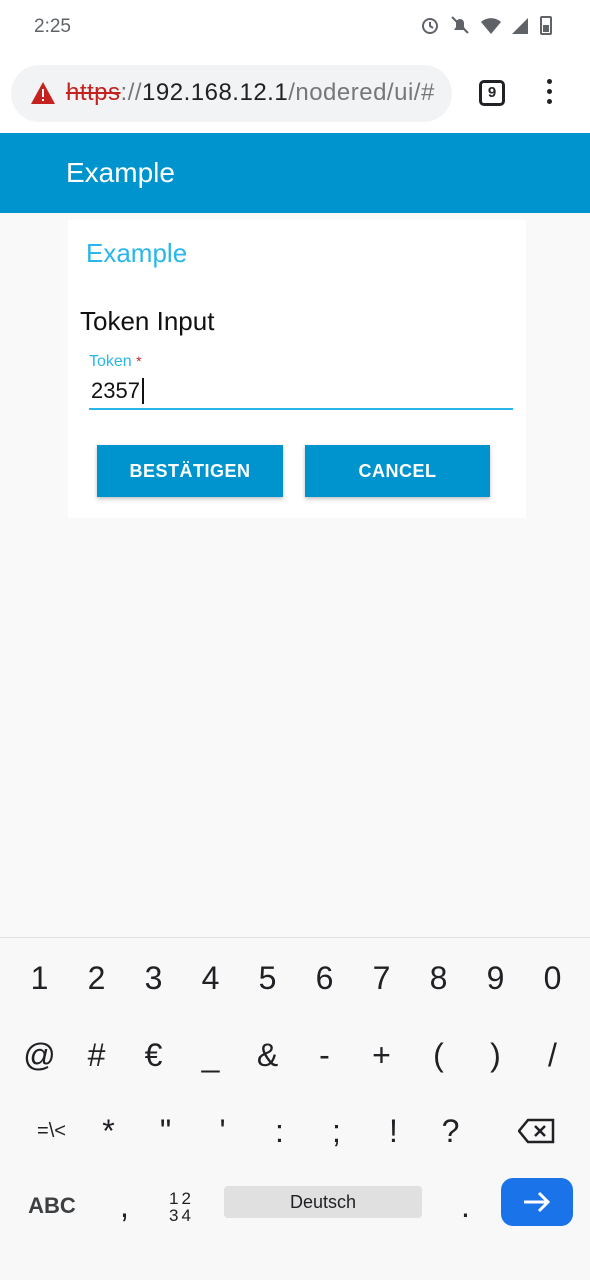  Describe the element at coordinates (324, 1055) in the screenshot. I see `key-symbol: -` at that location.